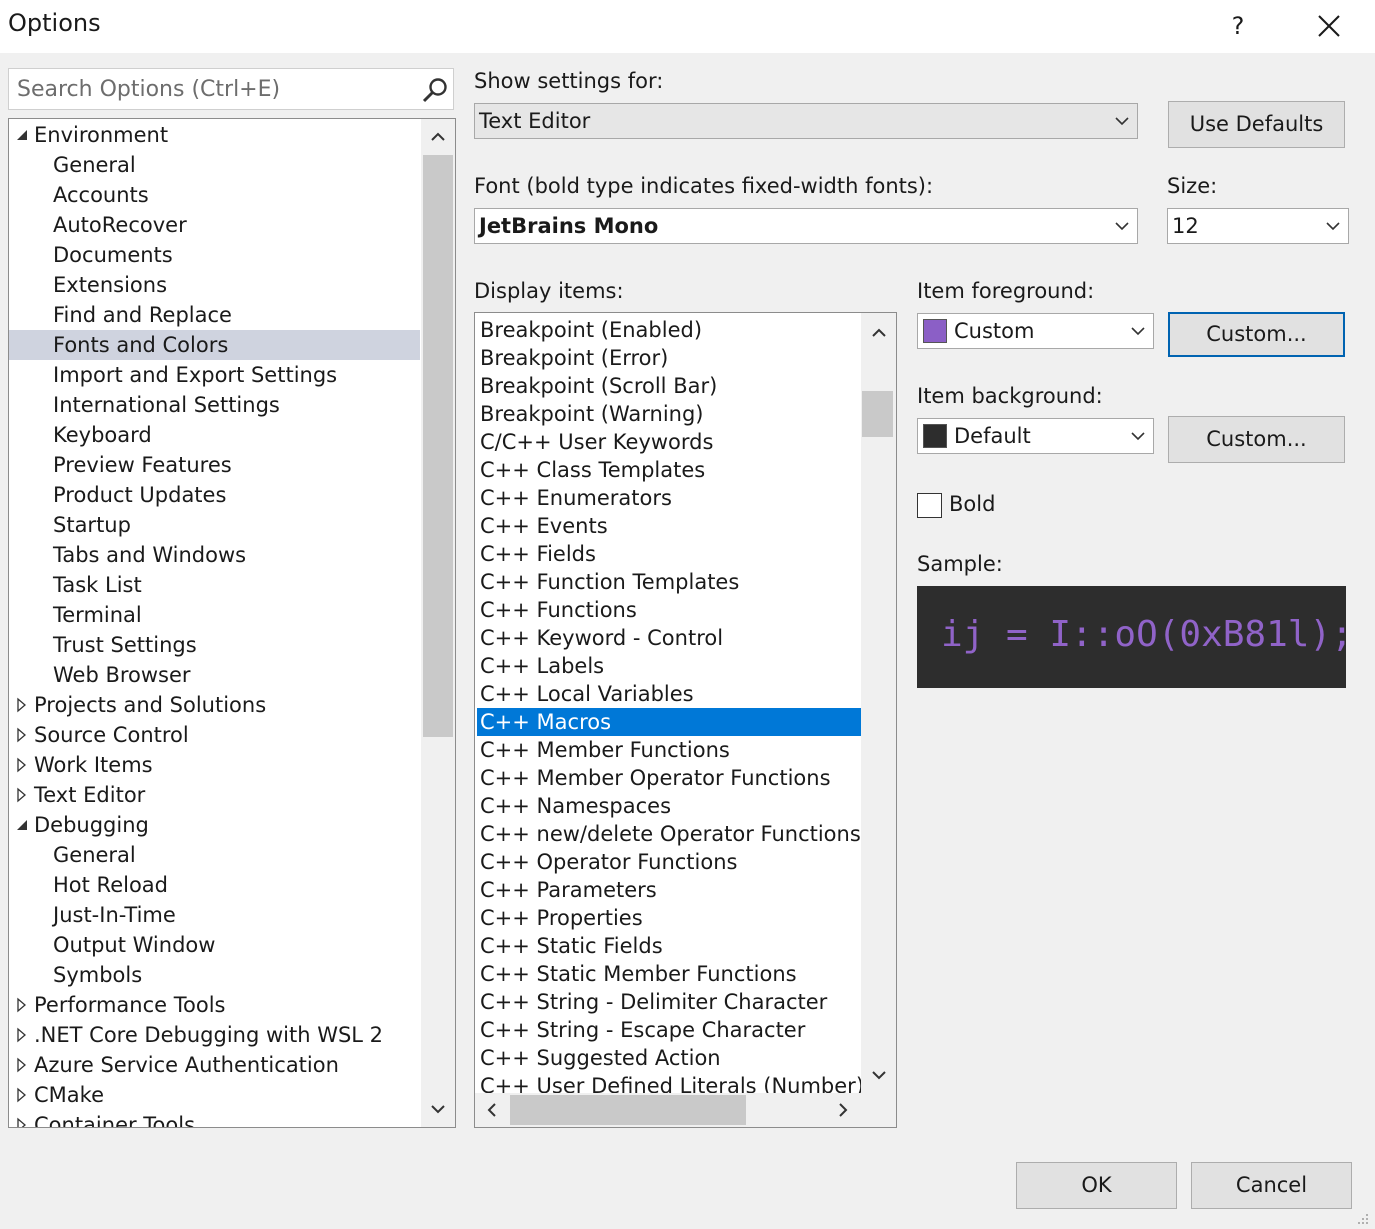 The width and height of the screenshot is (1375, 1229). What do you see at coordinates (669, 414) in the screenshot?
I see `display-item: Breakpoint (Warning)` at bounding box center [669, 414].